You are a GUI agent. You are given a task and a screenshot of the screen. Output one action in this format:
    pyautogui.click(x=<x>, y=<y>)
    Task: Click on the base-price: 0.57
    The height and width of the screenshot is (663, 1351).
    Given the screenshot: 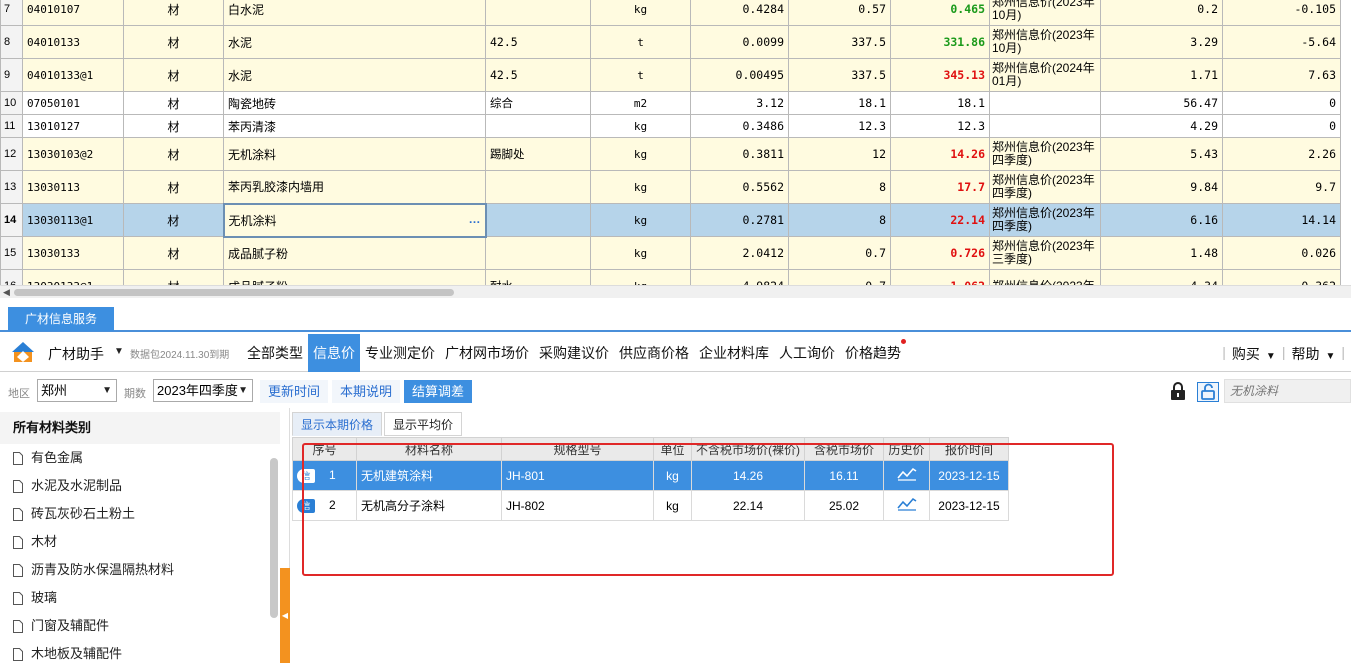 What is the action you would take?
    pyautogui.click(x=839, y=13)
    